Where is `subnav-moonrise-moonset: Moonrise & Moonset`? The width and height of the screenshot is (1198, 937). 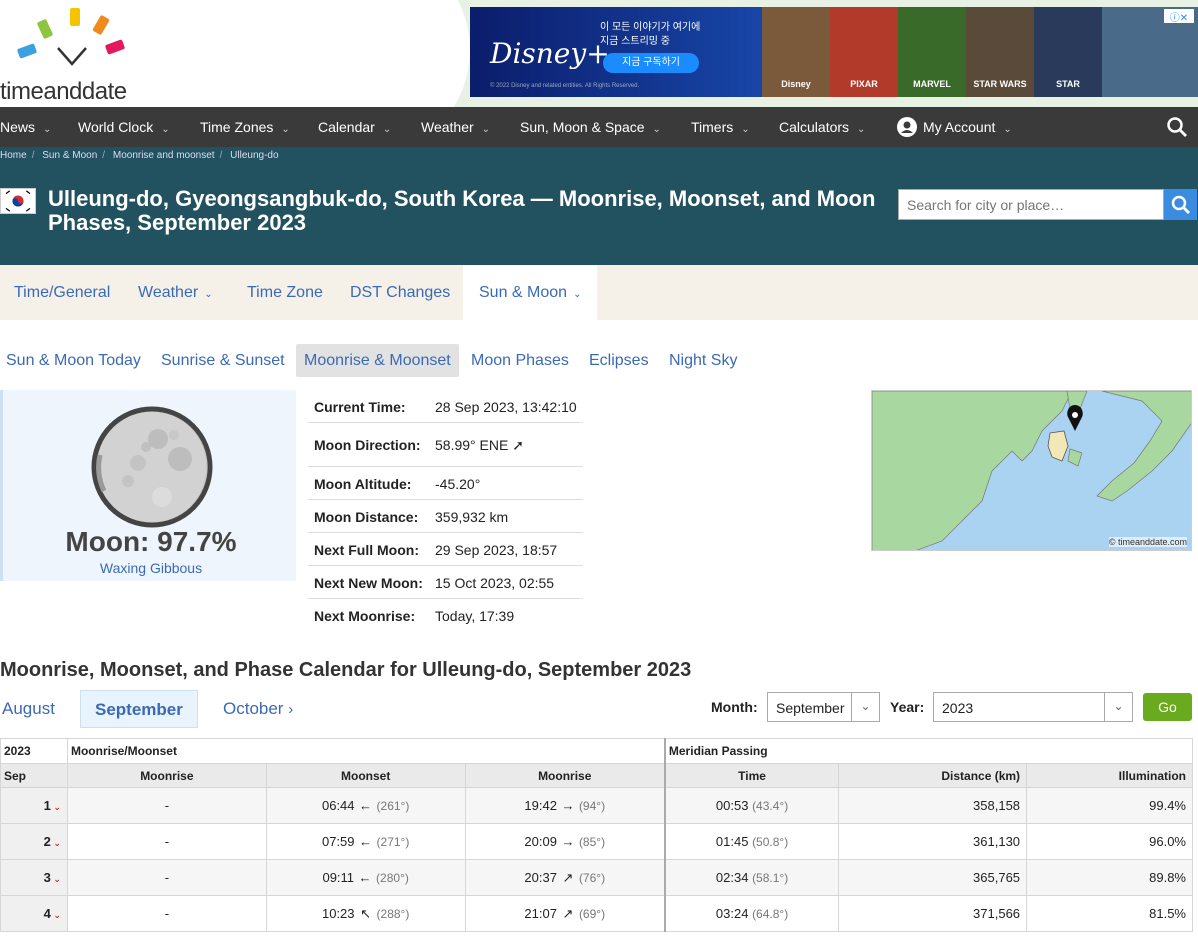
subnav-moonrise-moonset: Moonrise & Moonset is located at coordinates (377, 360).